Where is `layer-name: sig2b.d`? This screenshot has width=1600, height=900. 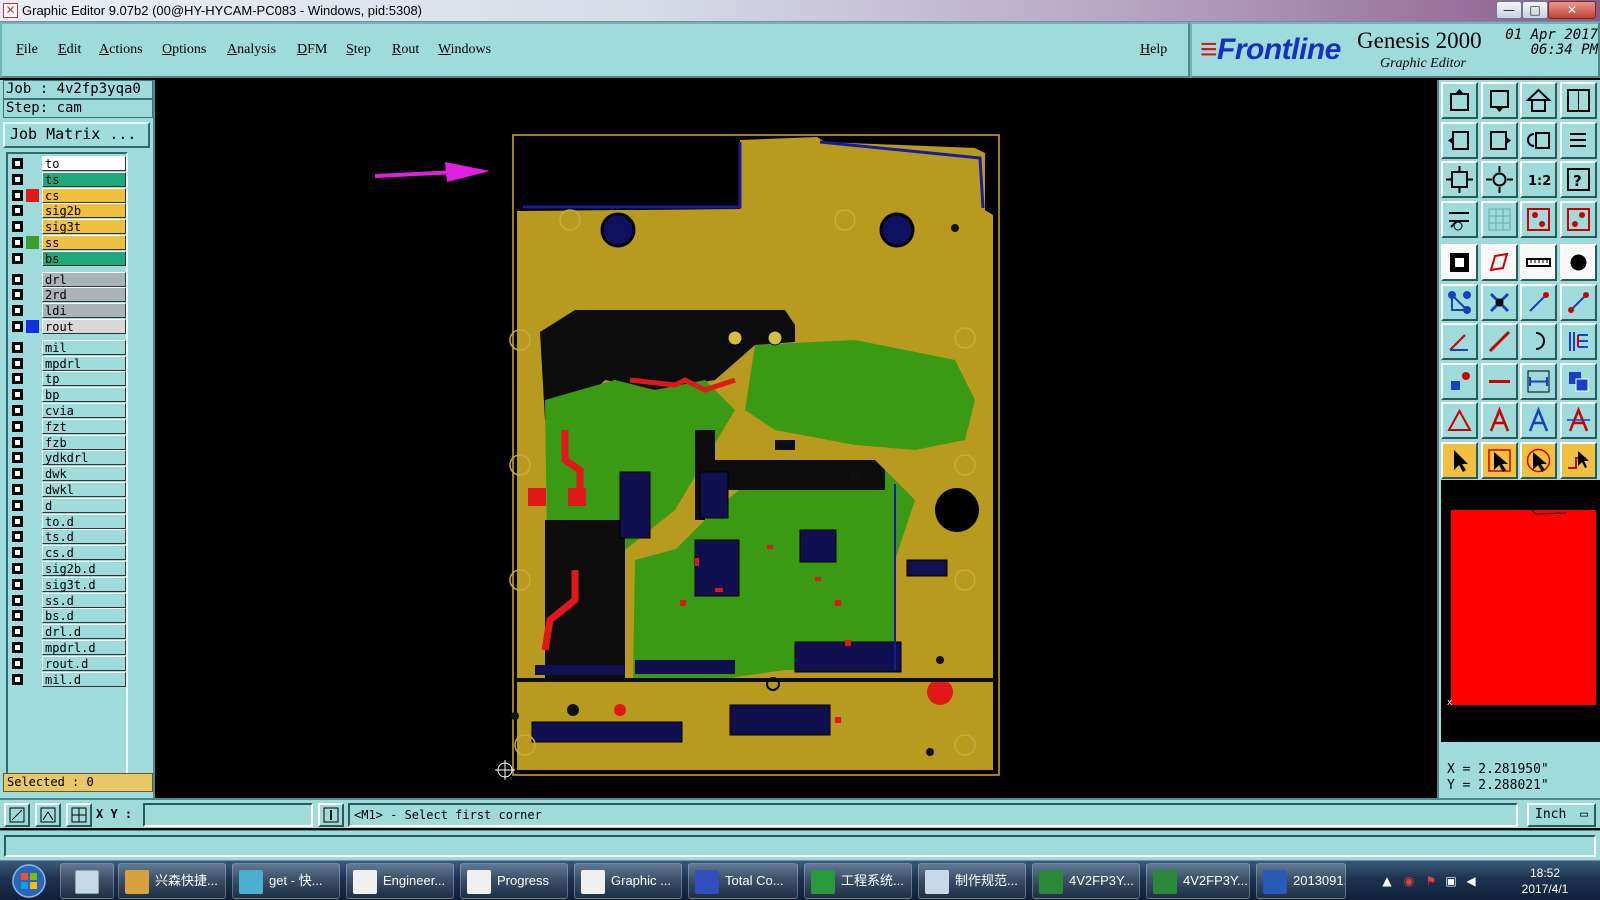 layer-name: sig2b.d is located at coordinates (84, 568).